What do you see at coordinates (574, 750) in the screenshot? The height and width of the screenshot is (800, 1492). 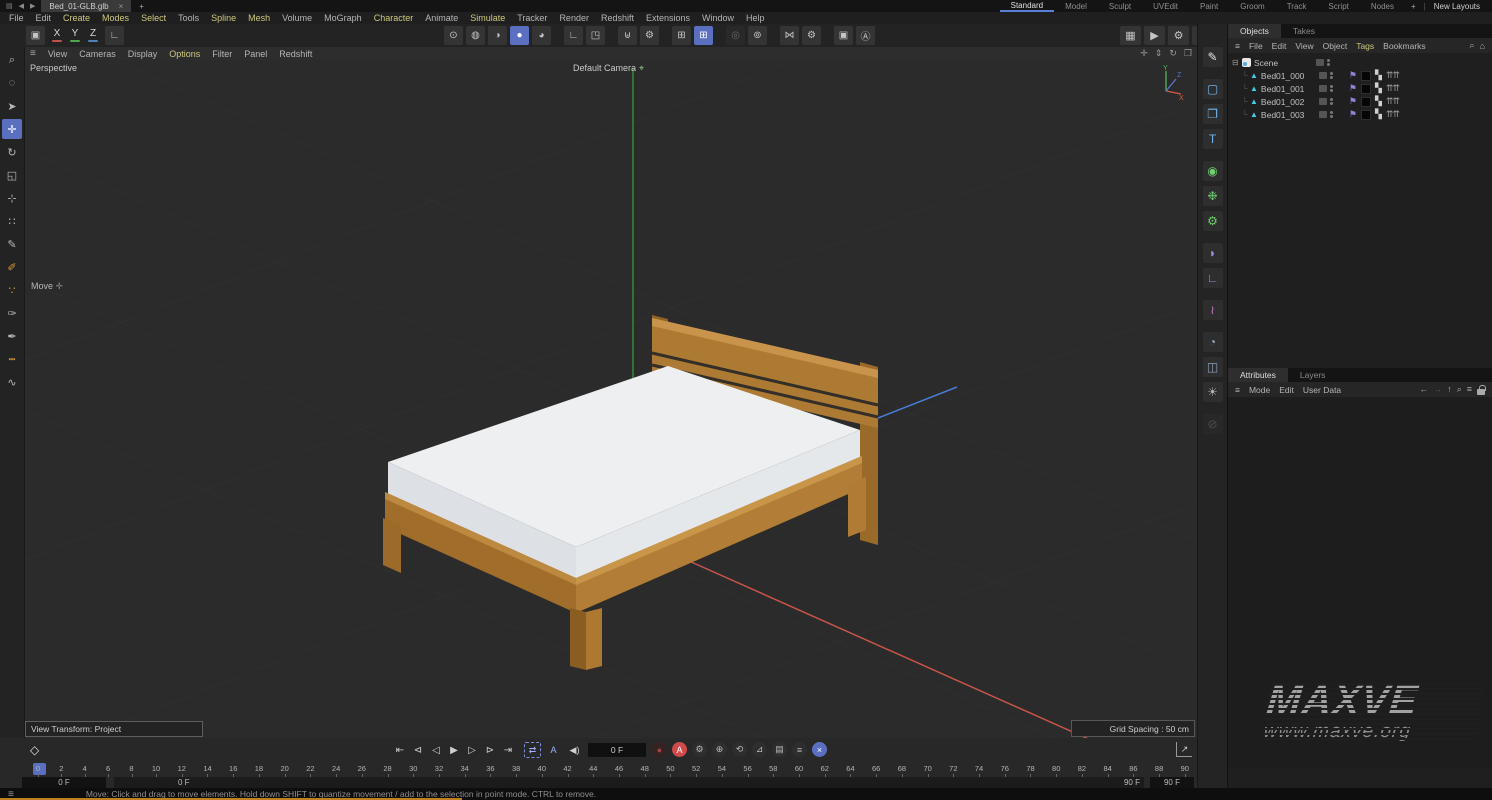 I see `volume-button: ◀)` at bounding box center [574, 750].